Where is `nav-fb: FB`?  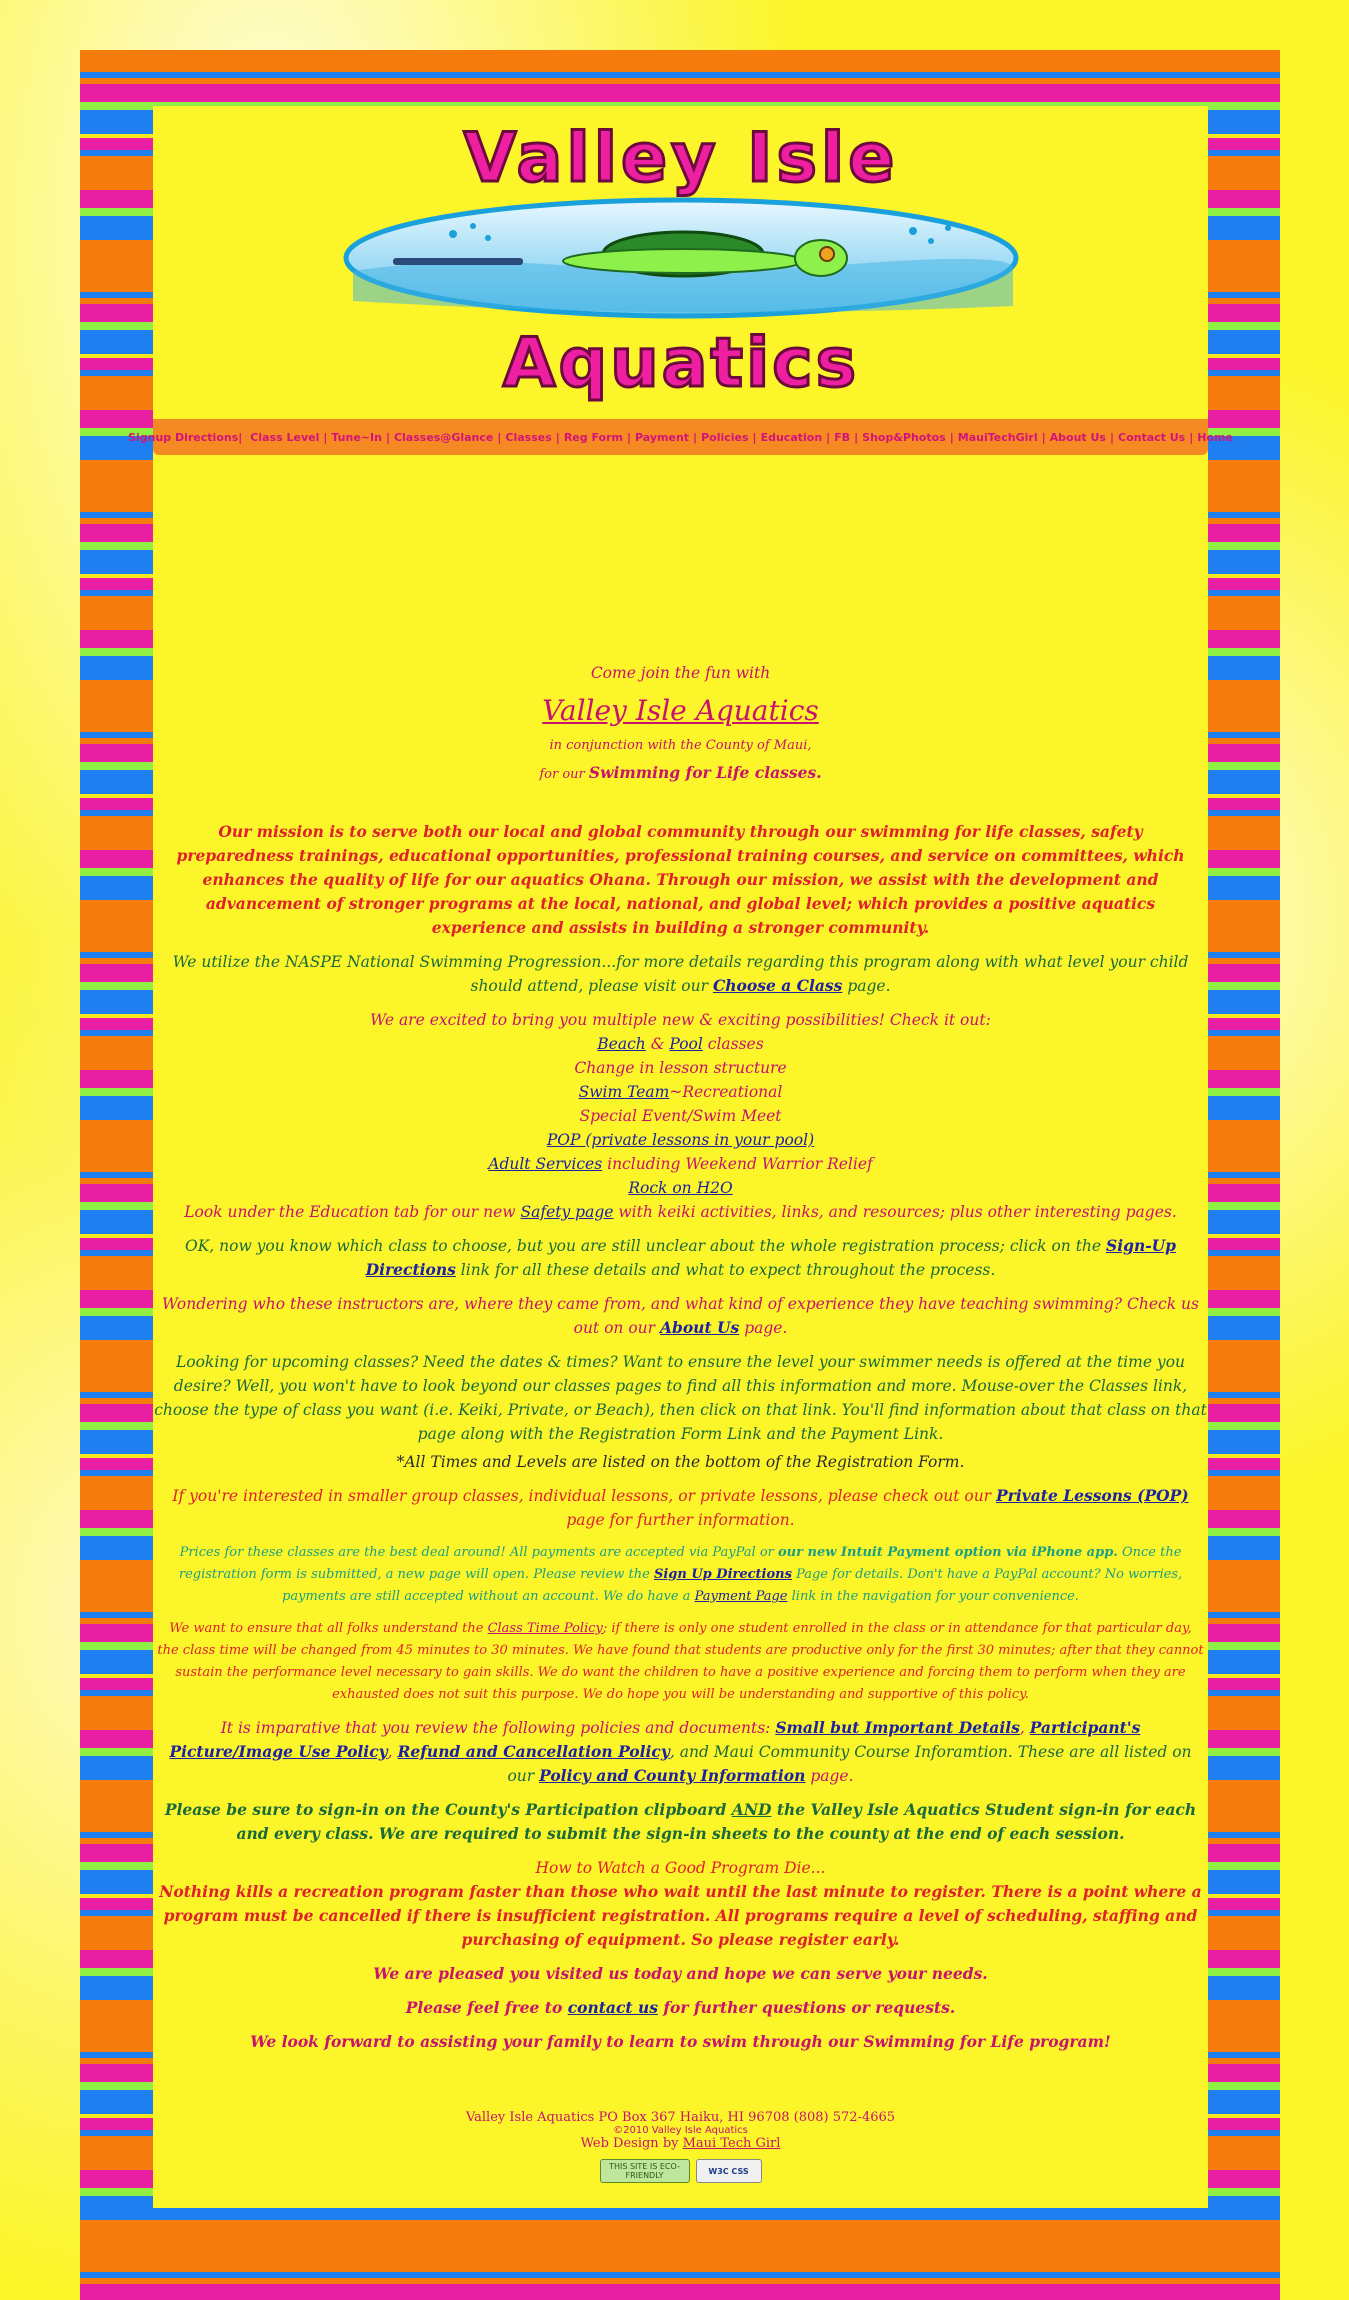
nav-fb: FB is located at coordinates (842, 437).